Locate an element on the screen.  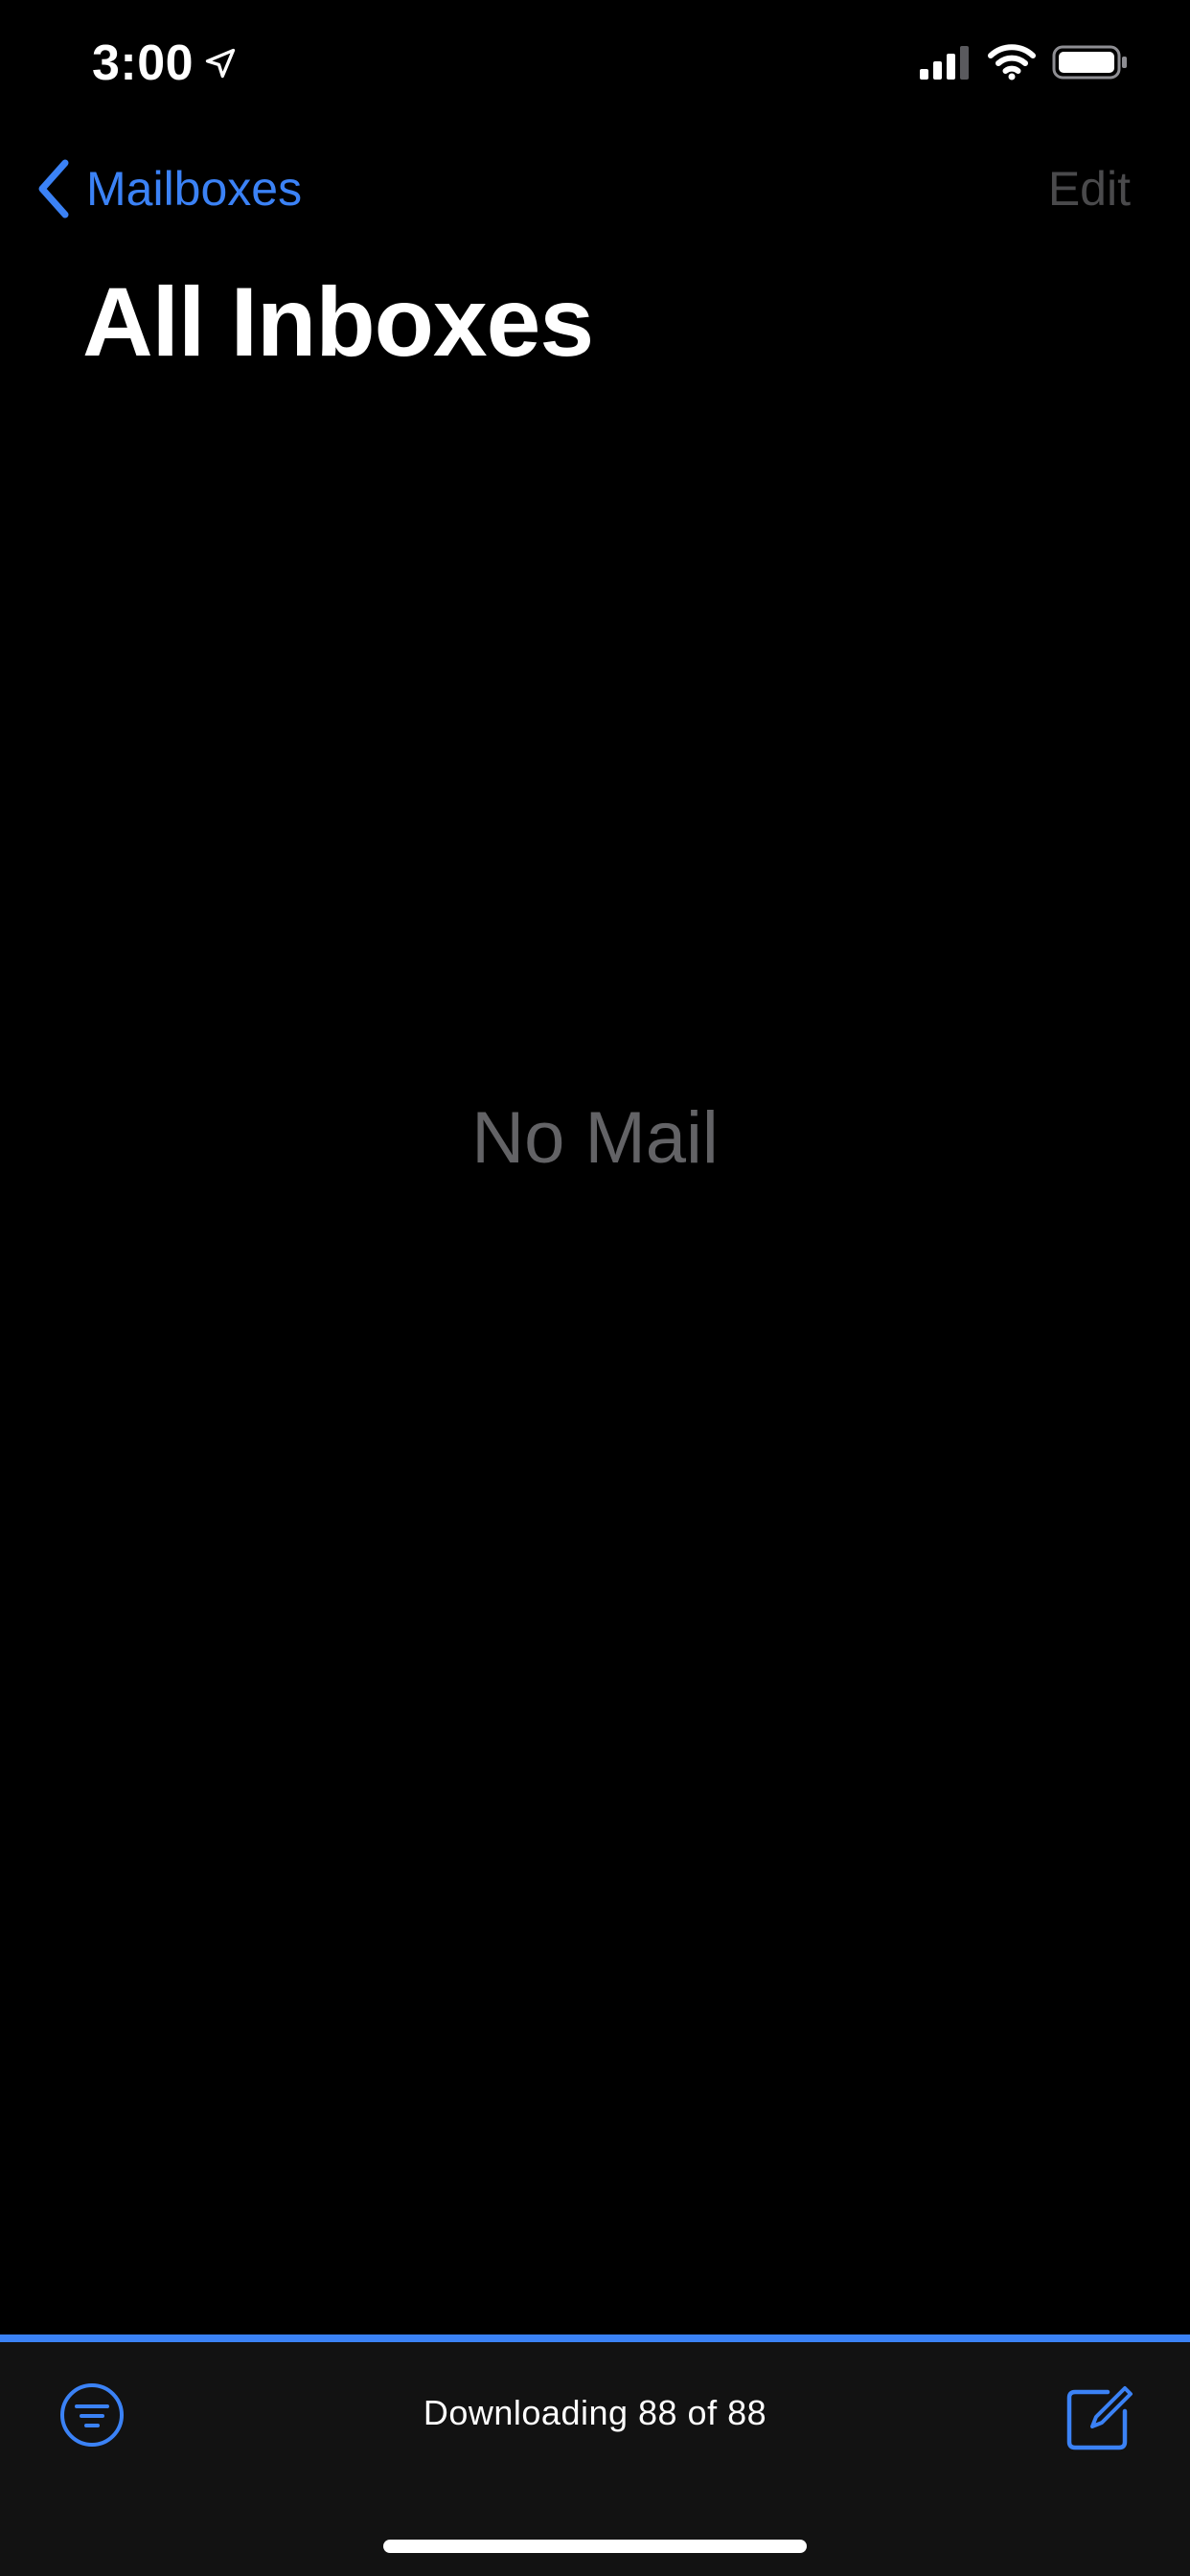
wifi-icon is located at coordinates (1012, 62).